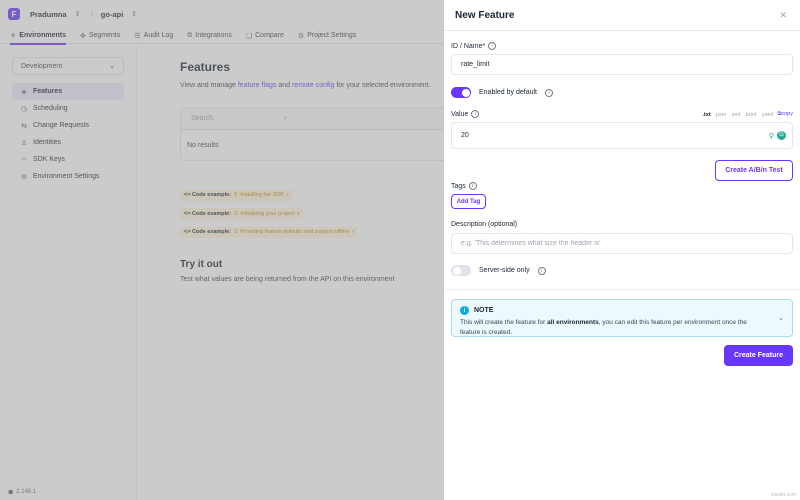  I want to click on panel-title: New Feature, so click(485, 15).